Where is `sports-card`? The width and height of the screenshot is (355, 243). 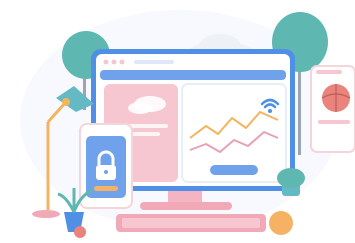 sports-card is located at coordinates (332, 109).